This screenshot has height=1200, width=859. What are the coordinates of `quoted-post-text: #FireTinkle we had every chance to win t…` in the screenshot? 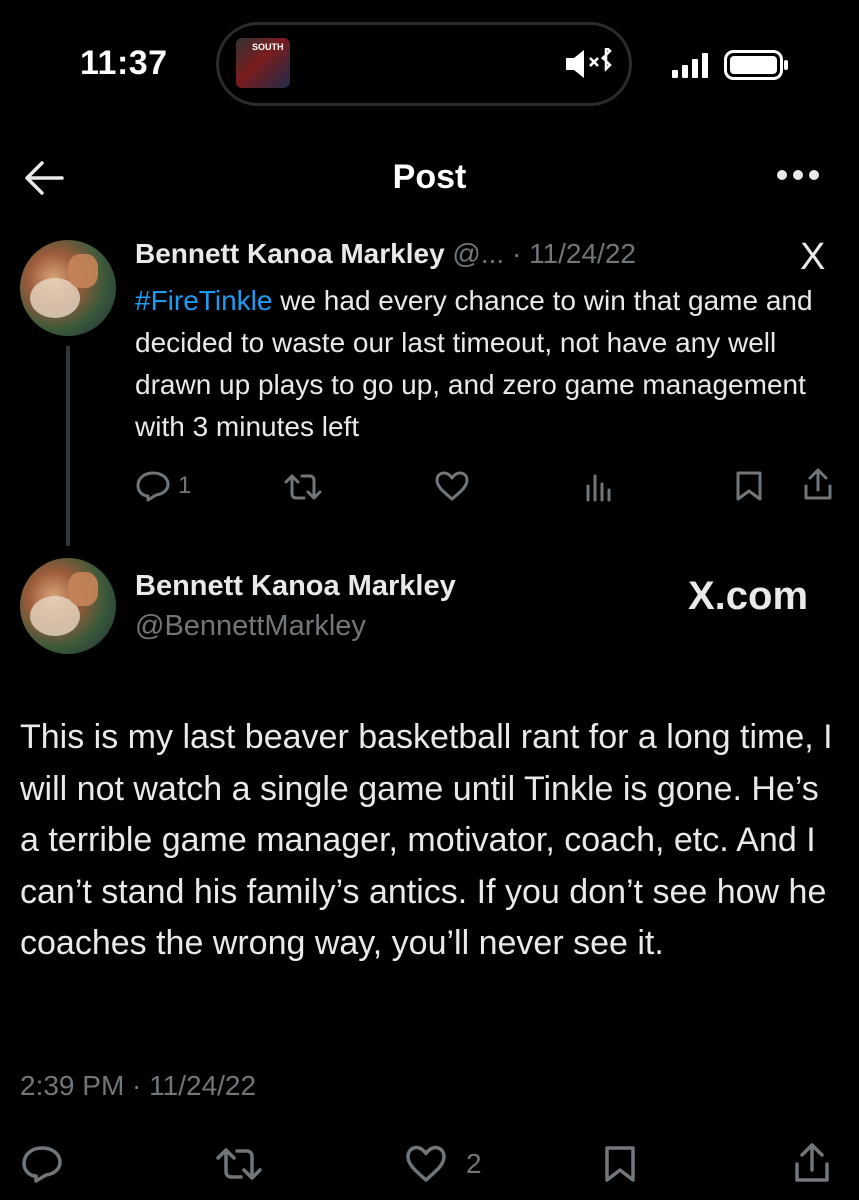 It's located at (480, 364).